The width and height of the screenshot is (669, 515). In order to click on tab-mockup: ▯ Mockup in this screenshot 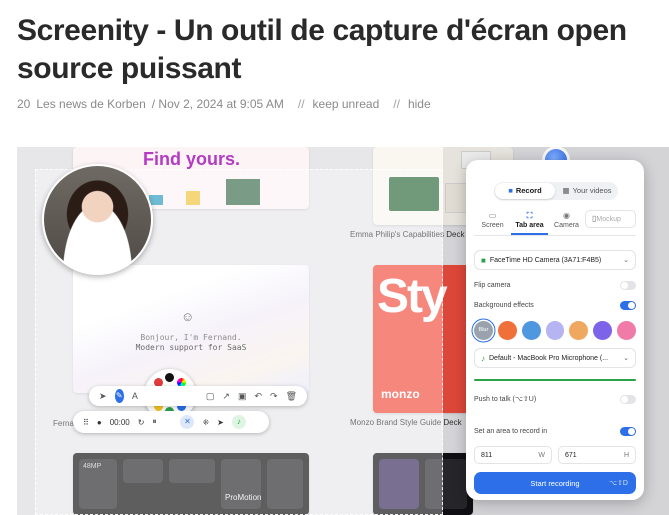, I will do `click(610, 219)`.